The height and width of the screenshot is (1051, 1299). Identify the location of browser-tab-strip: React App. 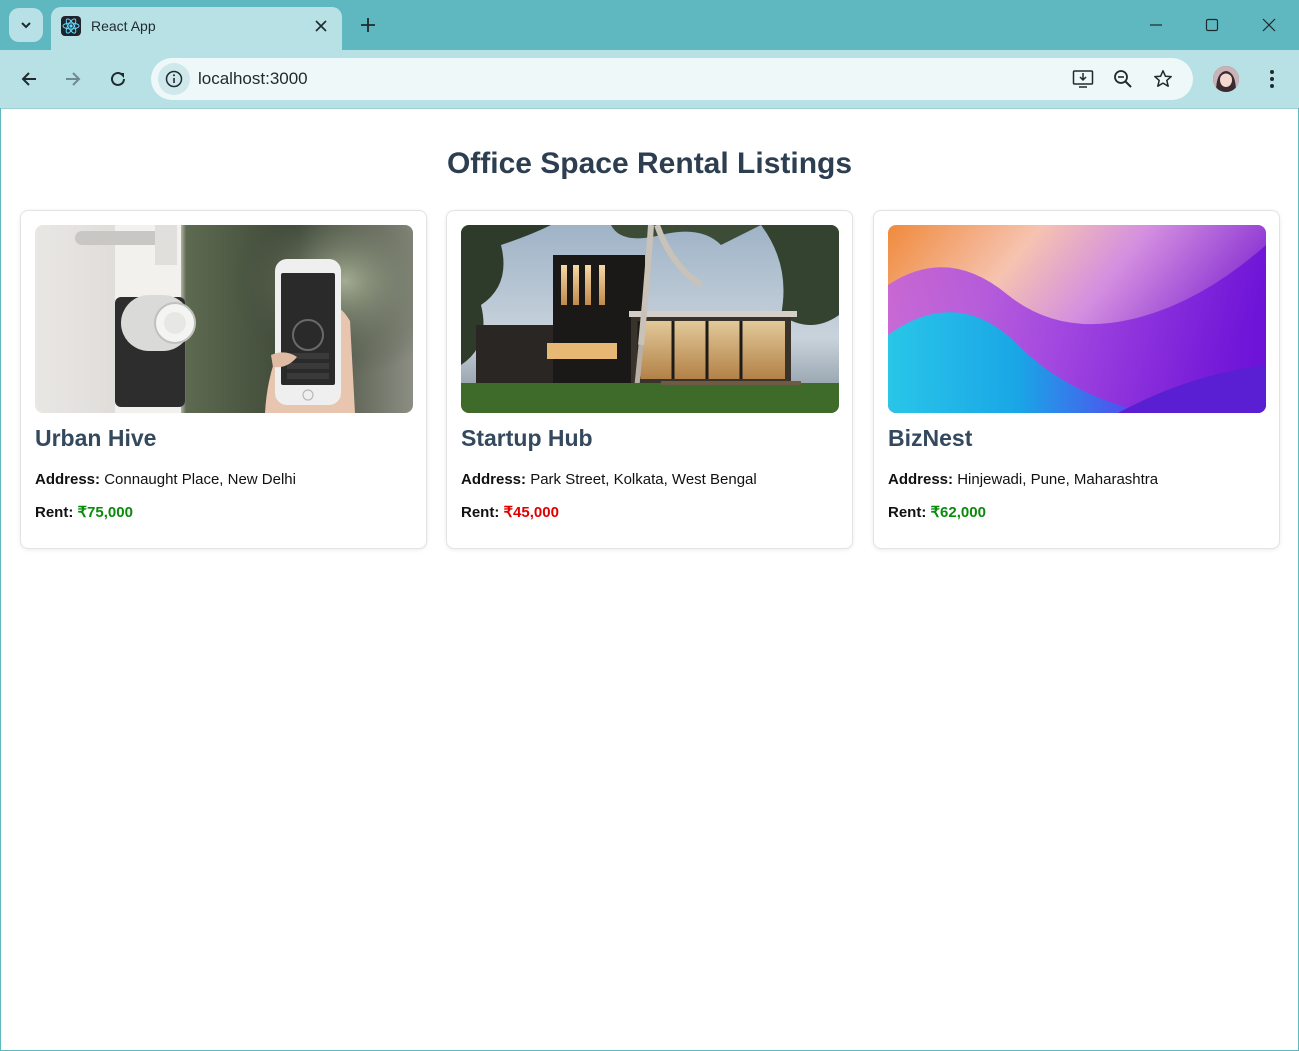
(649, 25).